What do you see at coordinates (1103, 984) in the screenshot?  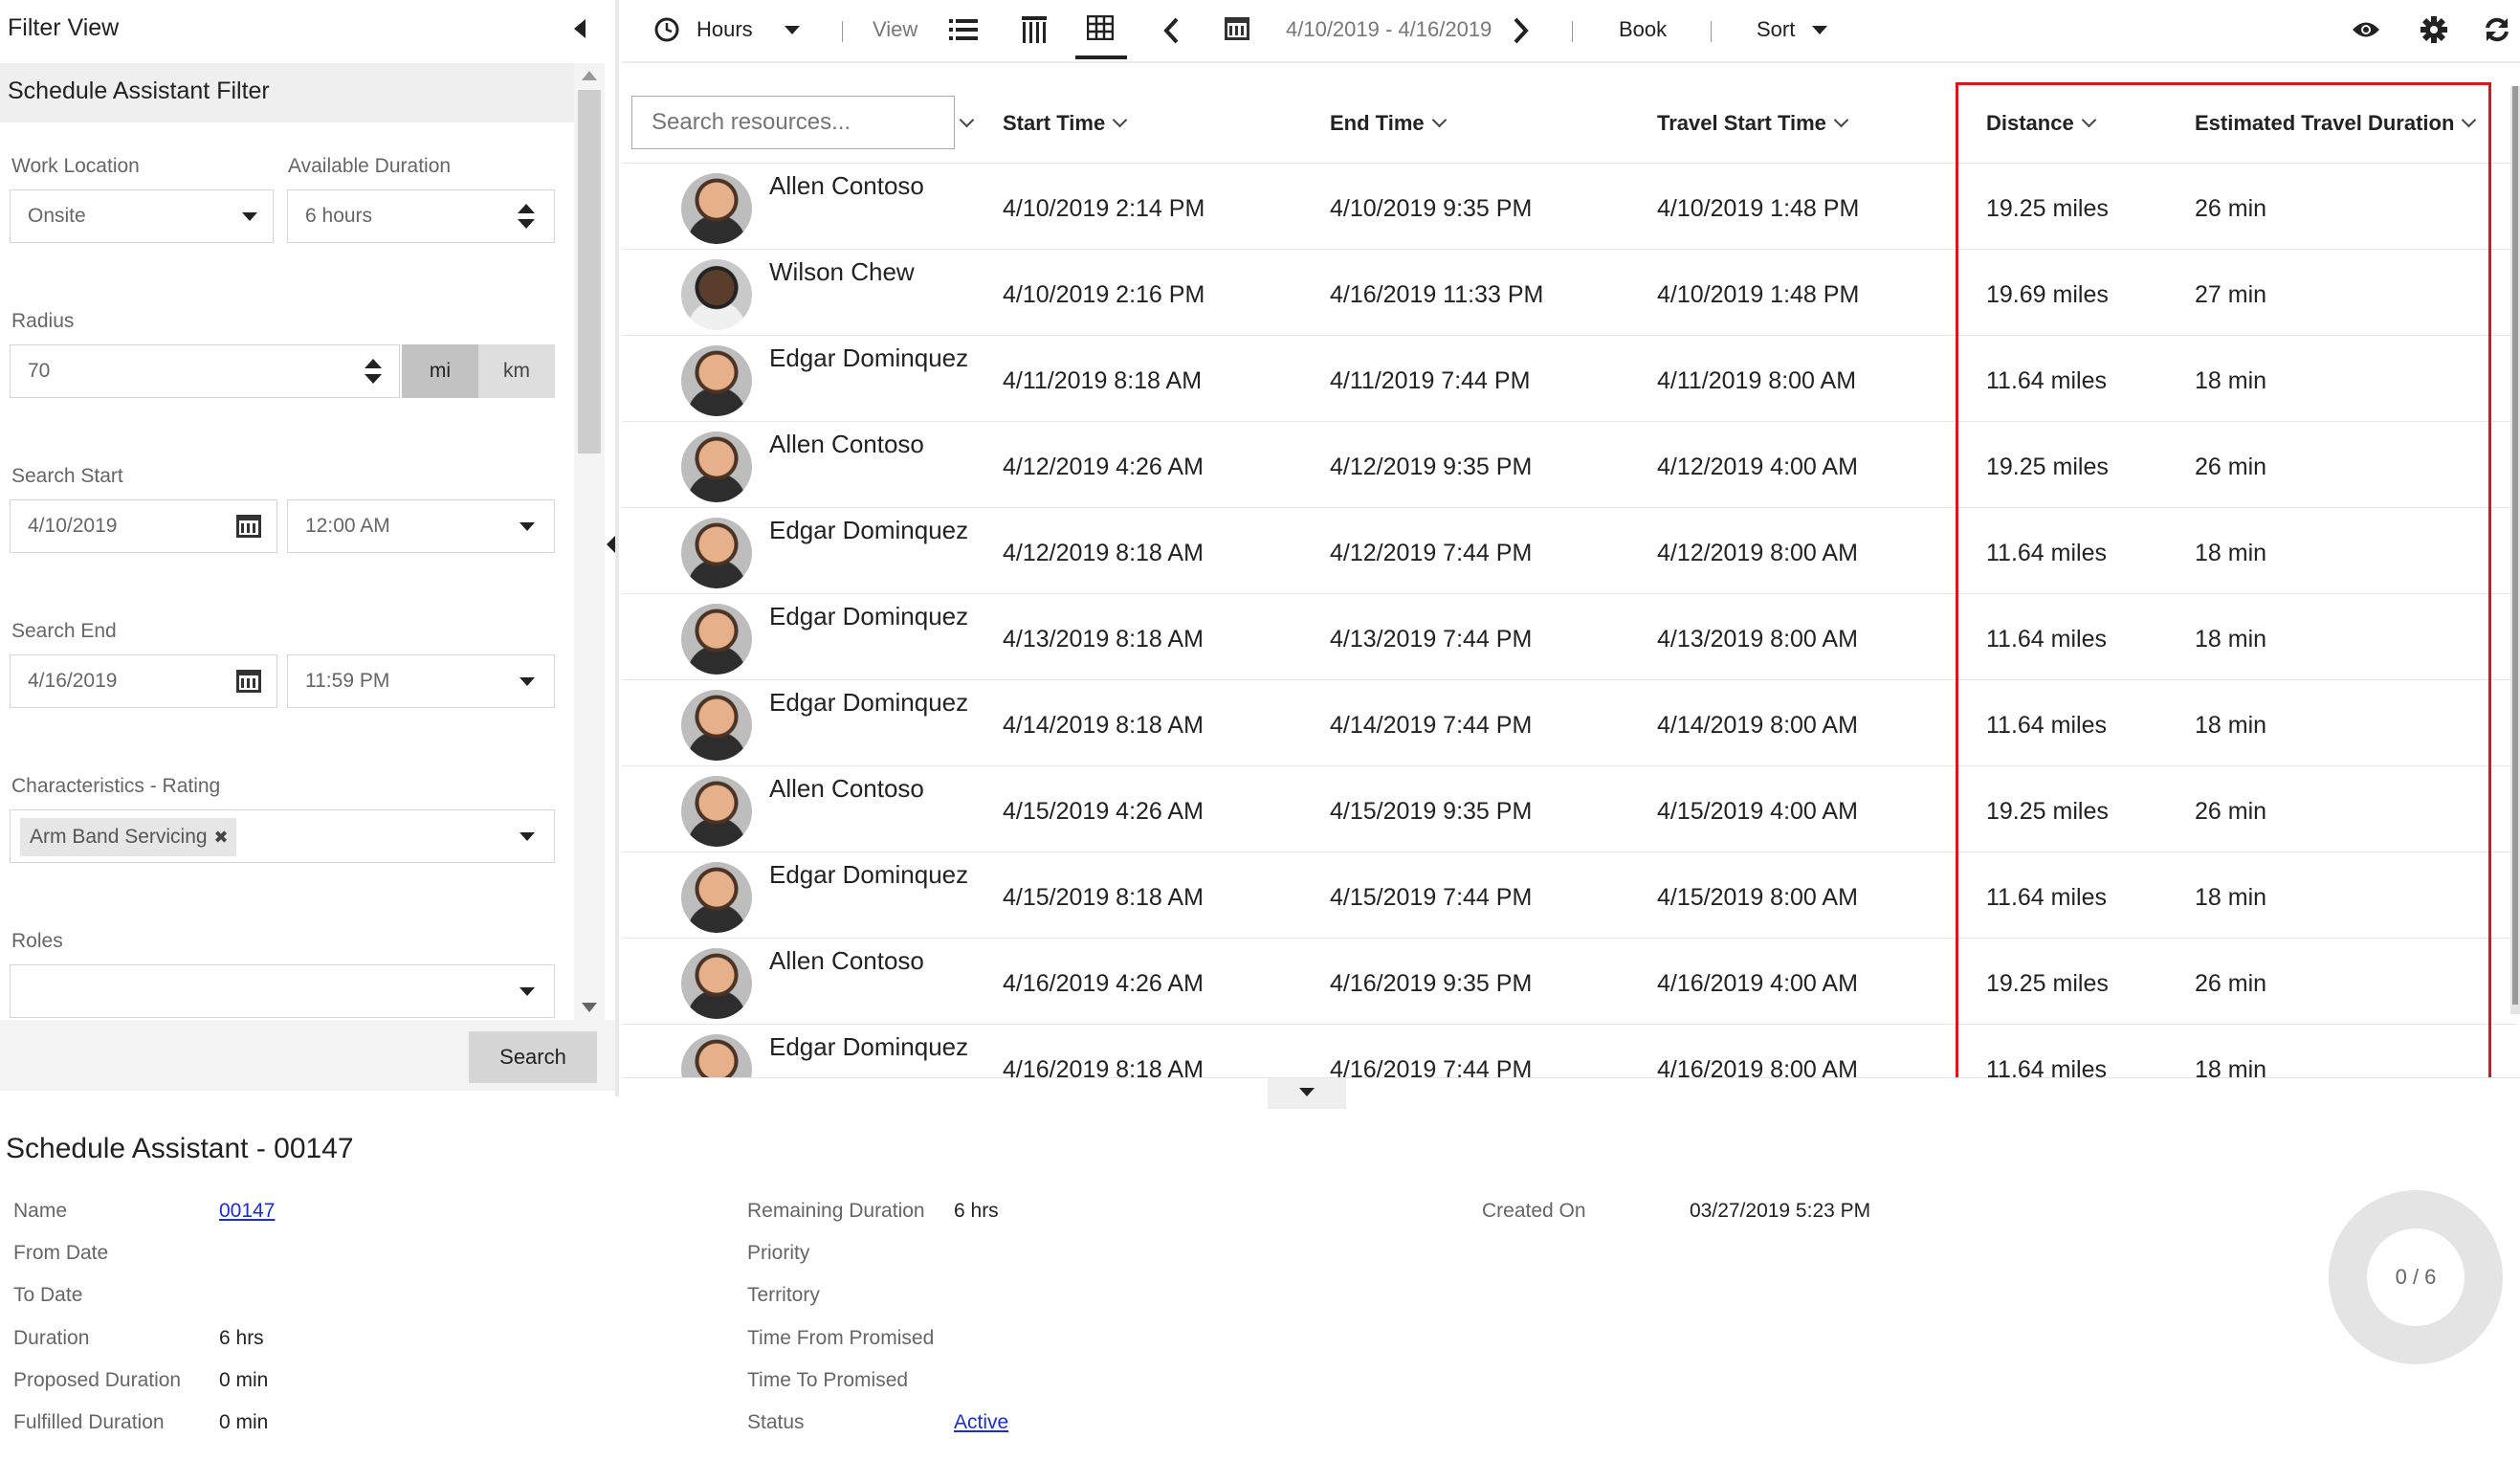 I see `start-time-cell: 4/16/2019 4:26 AM` at bounding box center [1103, 984].